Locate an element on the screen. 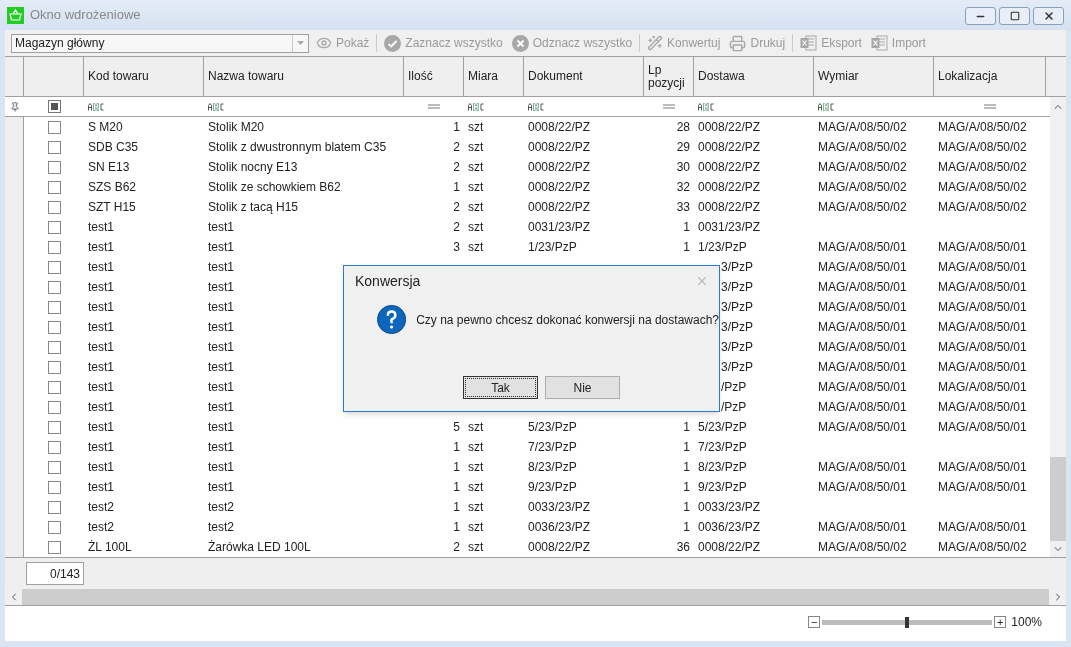  dialog-button: Nie is located at coordinates (582, 387).